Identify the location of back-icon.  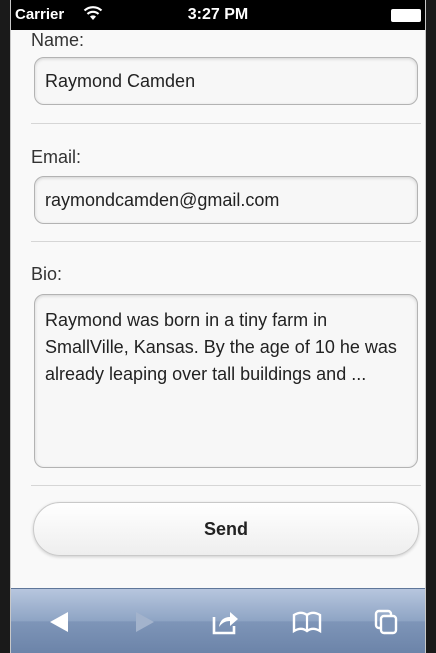
(60, 622).